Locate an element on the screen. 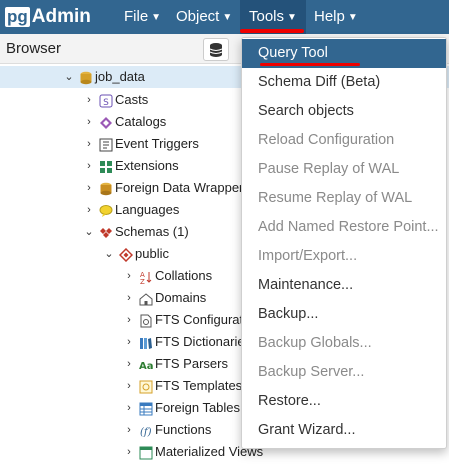  menu-item-label: Search objects is located at coordinates (306, 111).